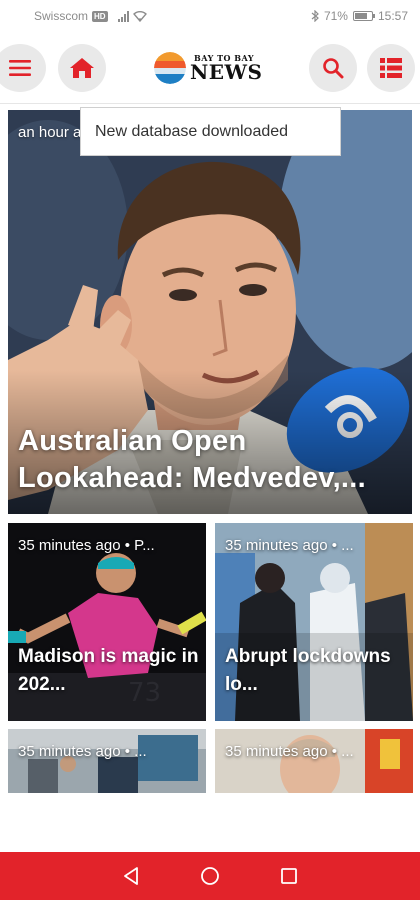 This screenshot has width=420, height=900. I want to click on home-button, so click(82, 68).